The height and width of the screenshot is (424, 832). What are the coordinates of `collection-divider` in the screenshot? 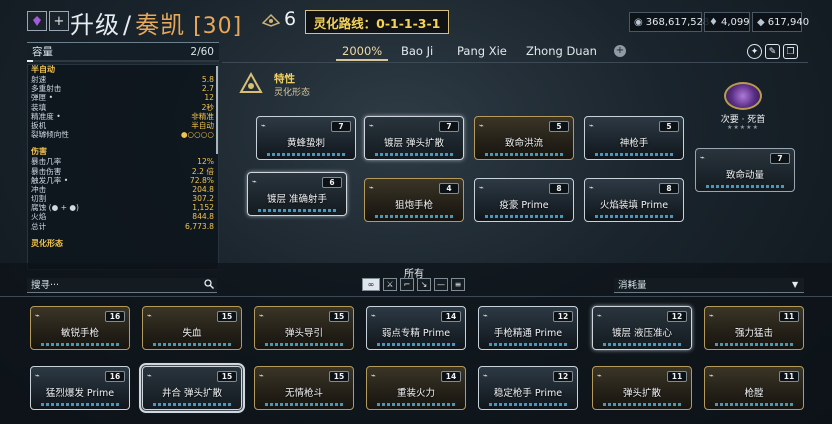 It's located at (416, 296).